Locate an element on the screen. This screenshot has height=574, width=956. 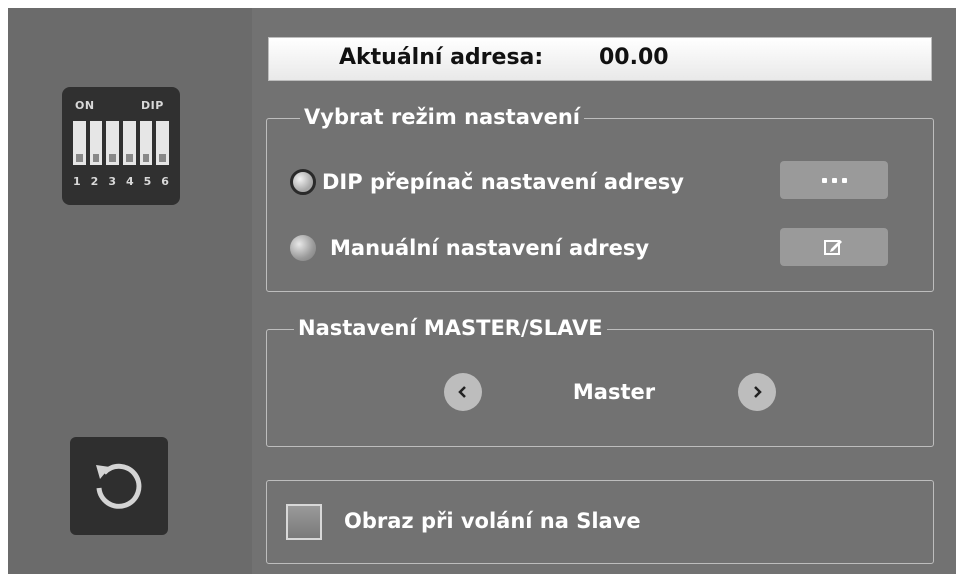
reset-icon is located at coordinates (119, 486).